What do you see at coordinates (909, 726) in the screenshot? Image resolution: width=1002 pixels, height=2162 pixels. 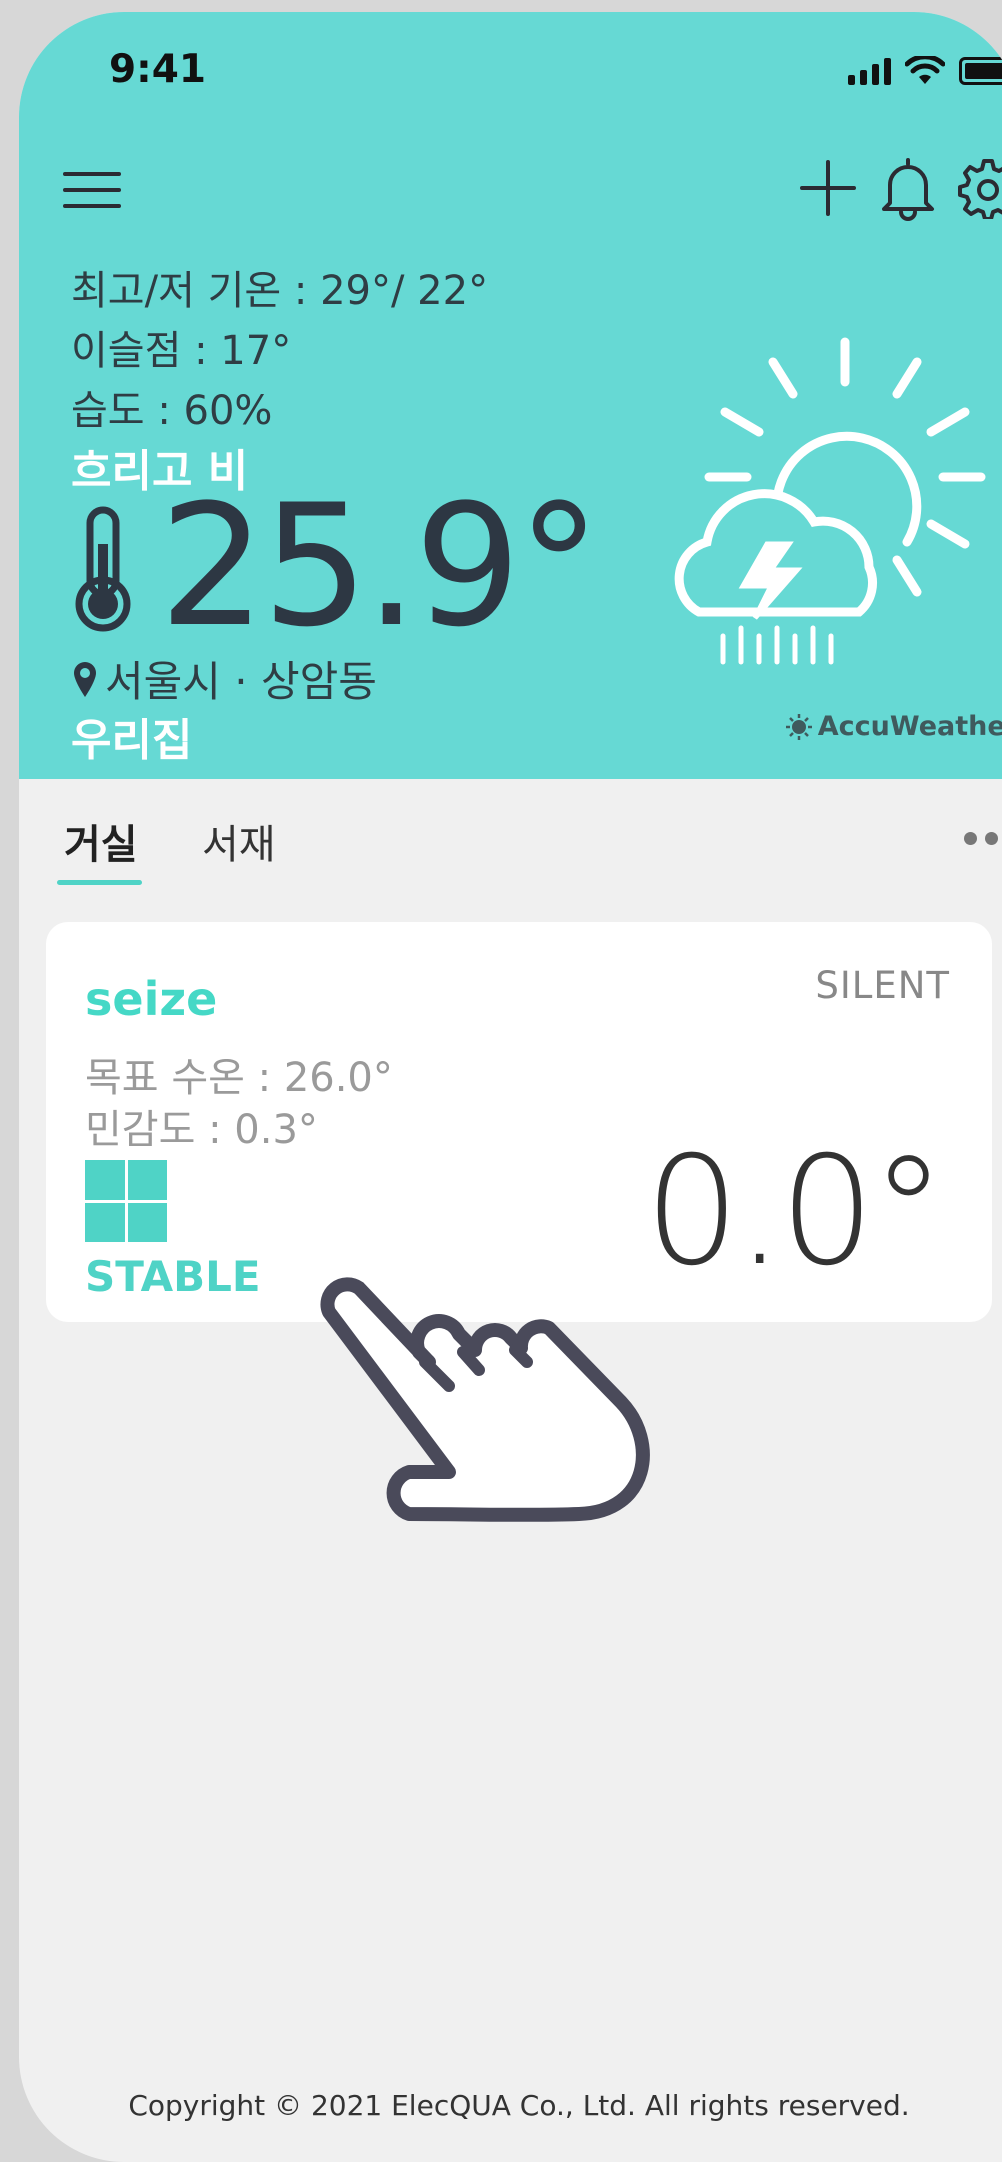 I see `provider-label: AccuWeather` at bounding box center [909, 726].